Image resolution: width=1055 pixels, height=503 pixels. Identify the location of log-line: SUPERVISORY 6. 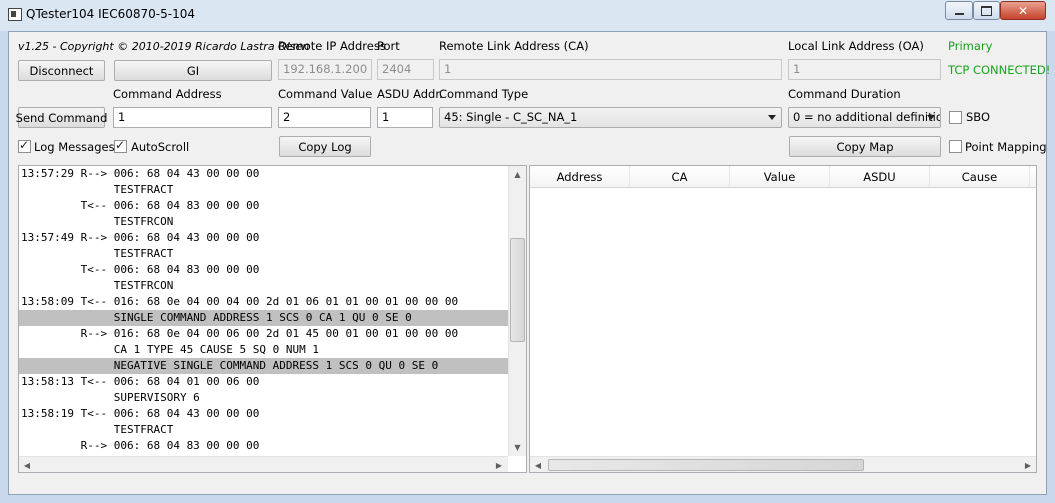
(110, 397).